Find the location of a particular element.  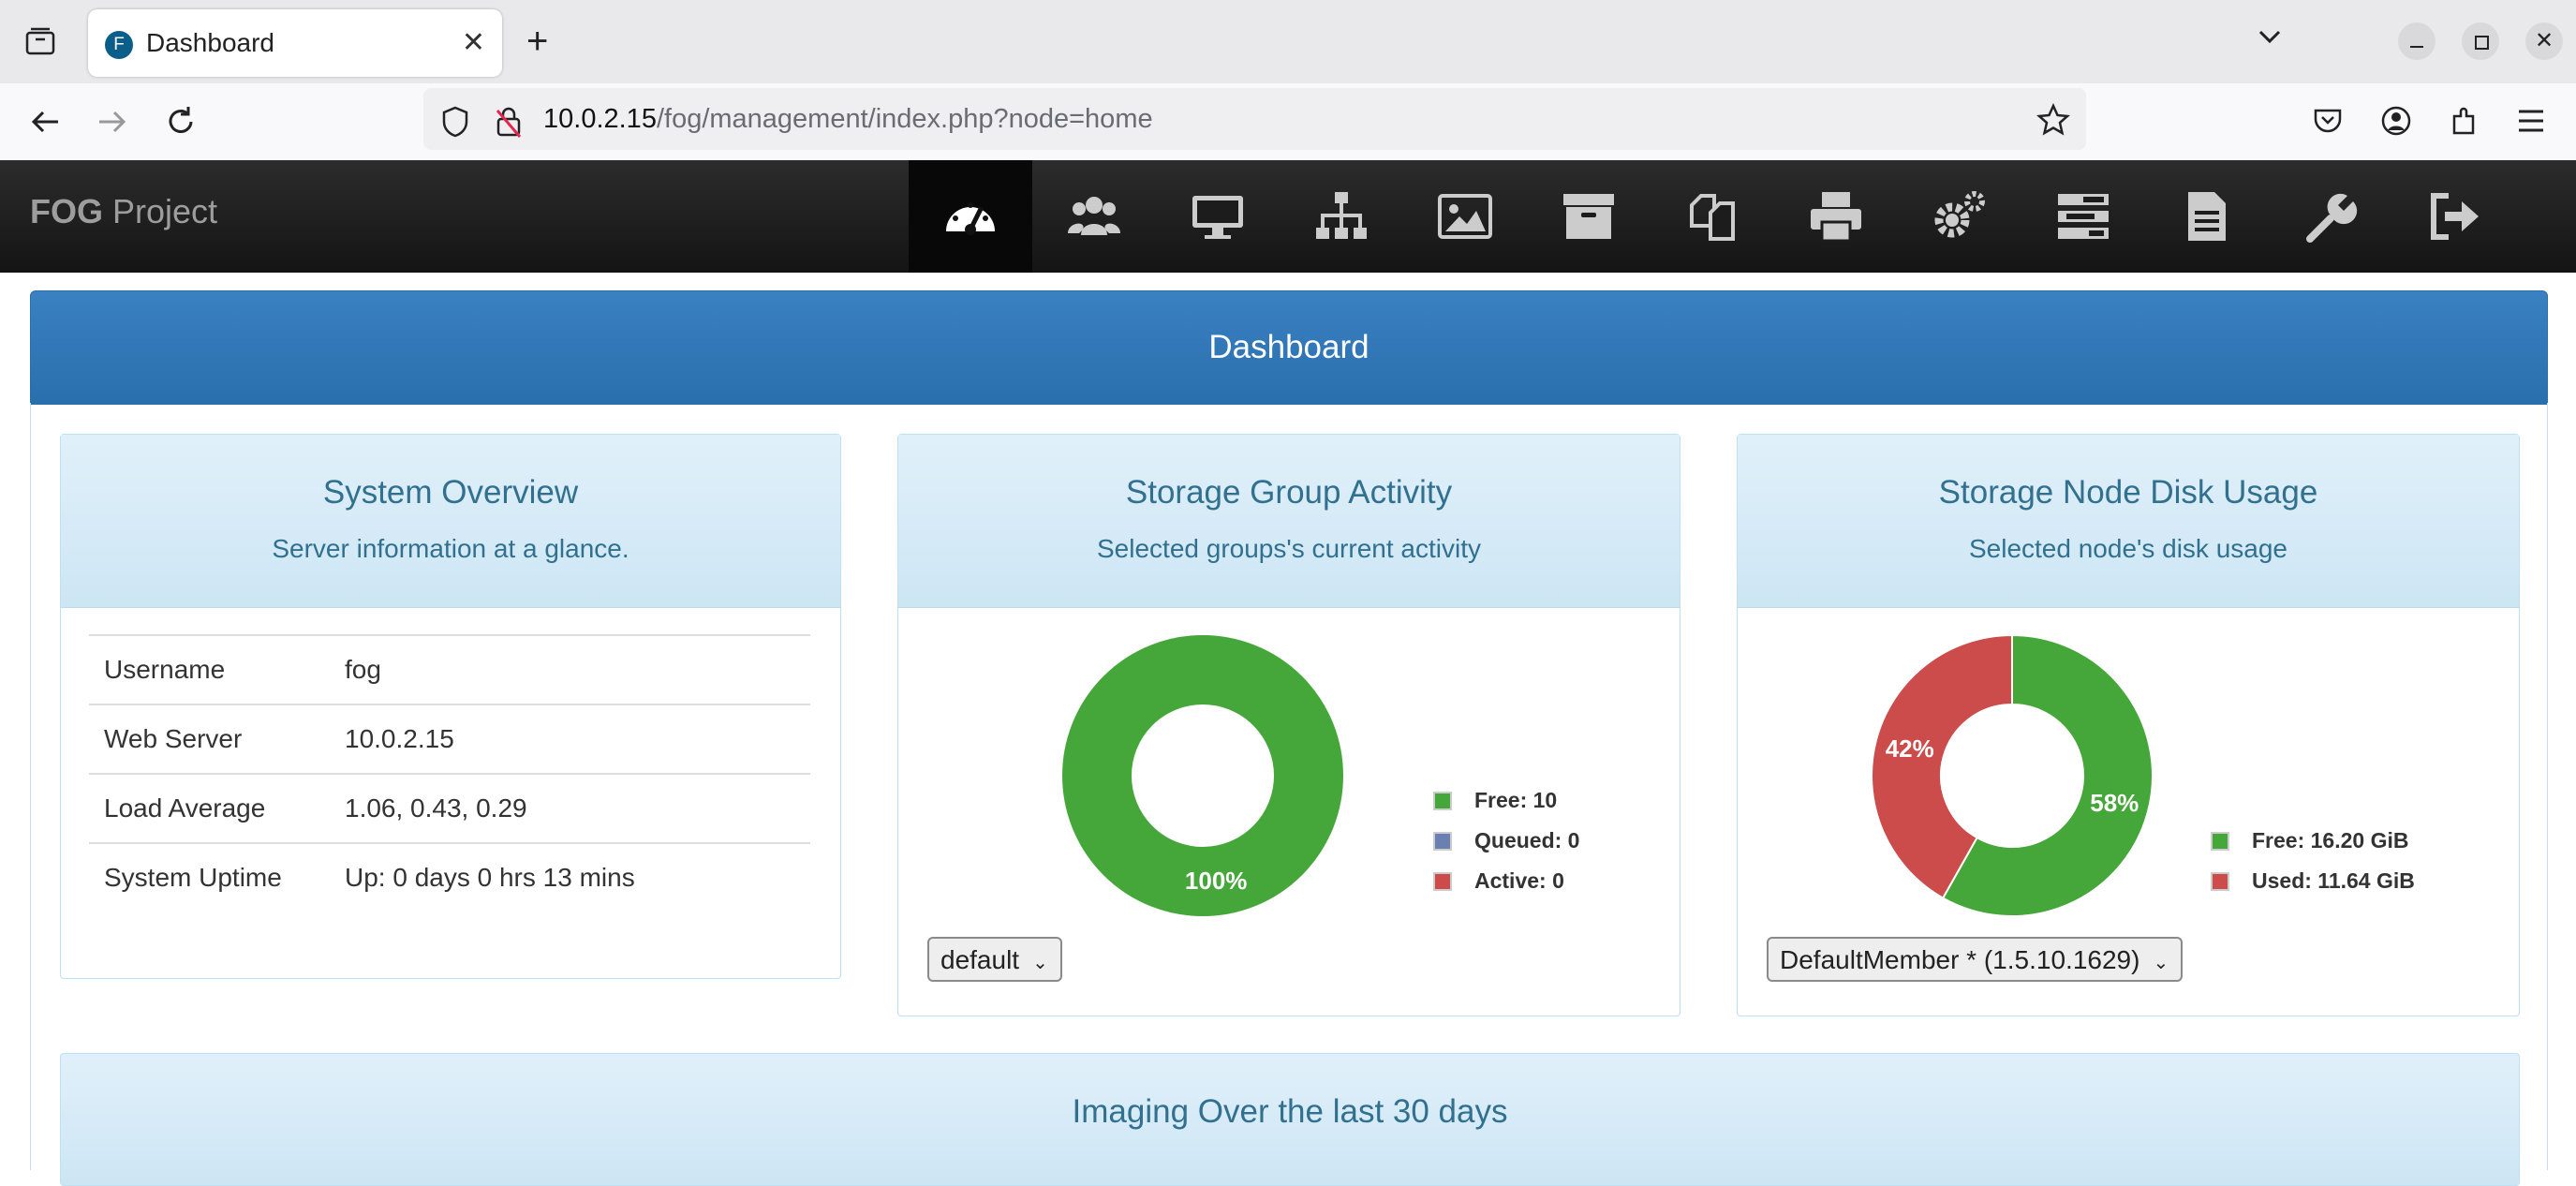

users-icon is located at coordinates (1094, 216).